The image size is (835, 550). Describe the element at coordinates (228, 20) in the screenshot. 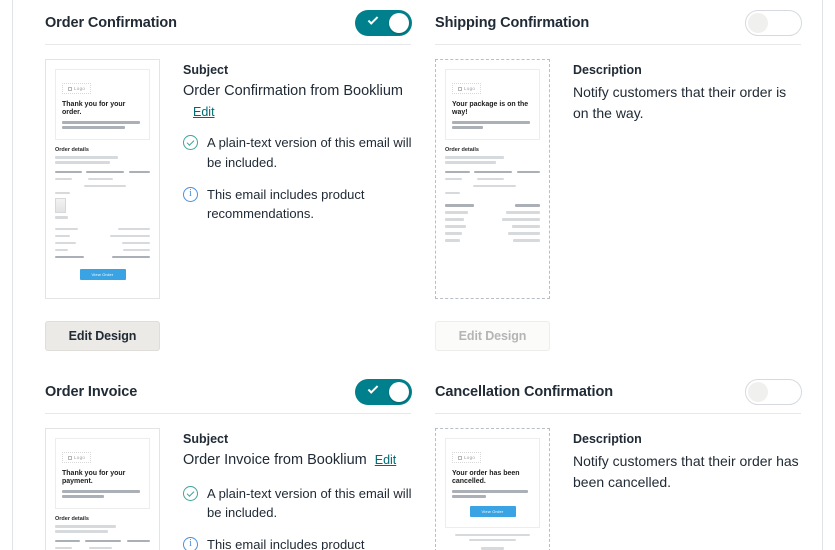

I see `card-header: Order Confirmation` at that location.